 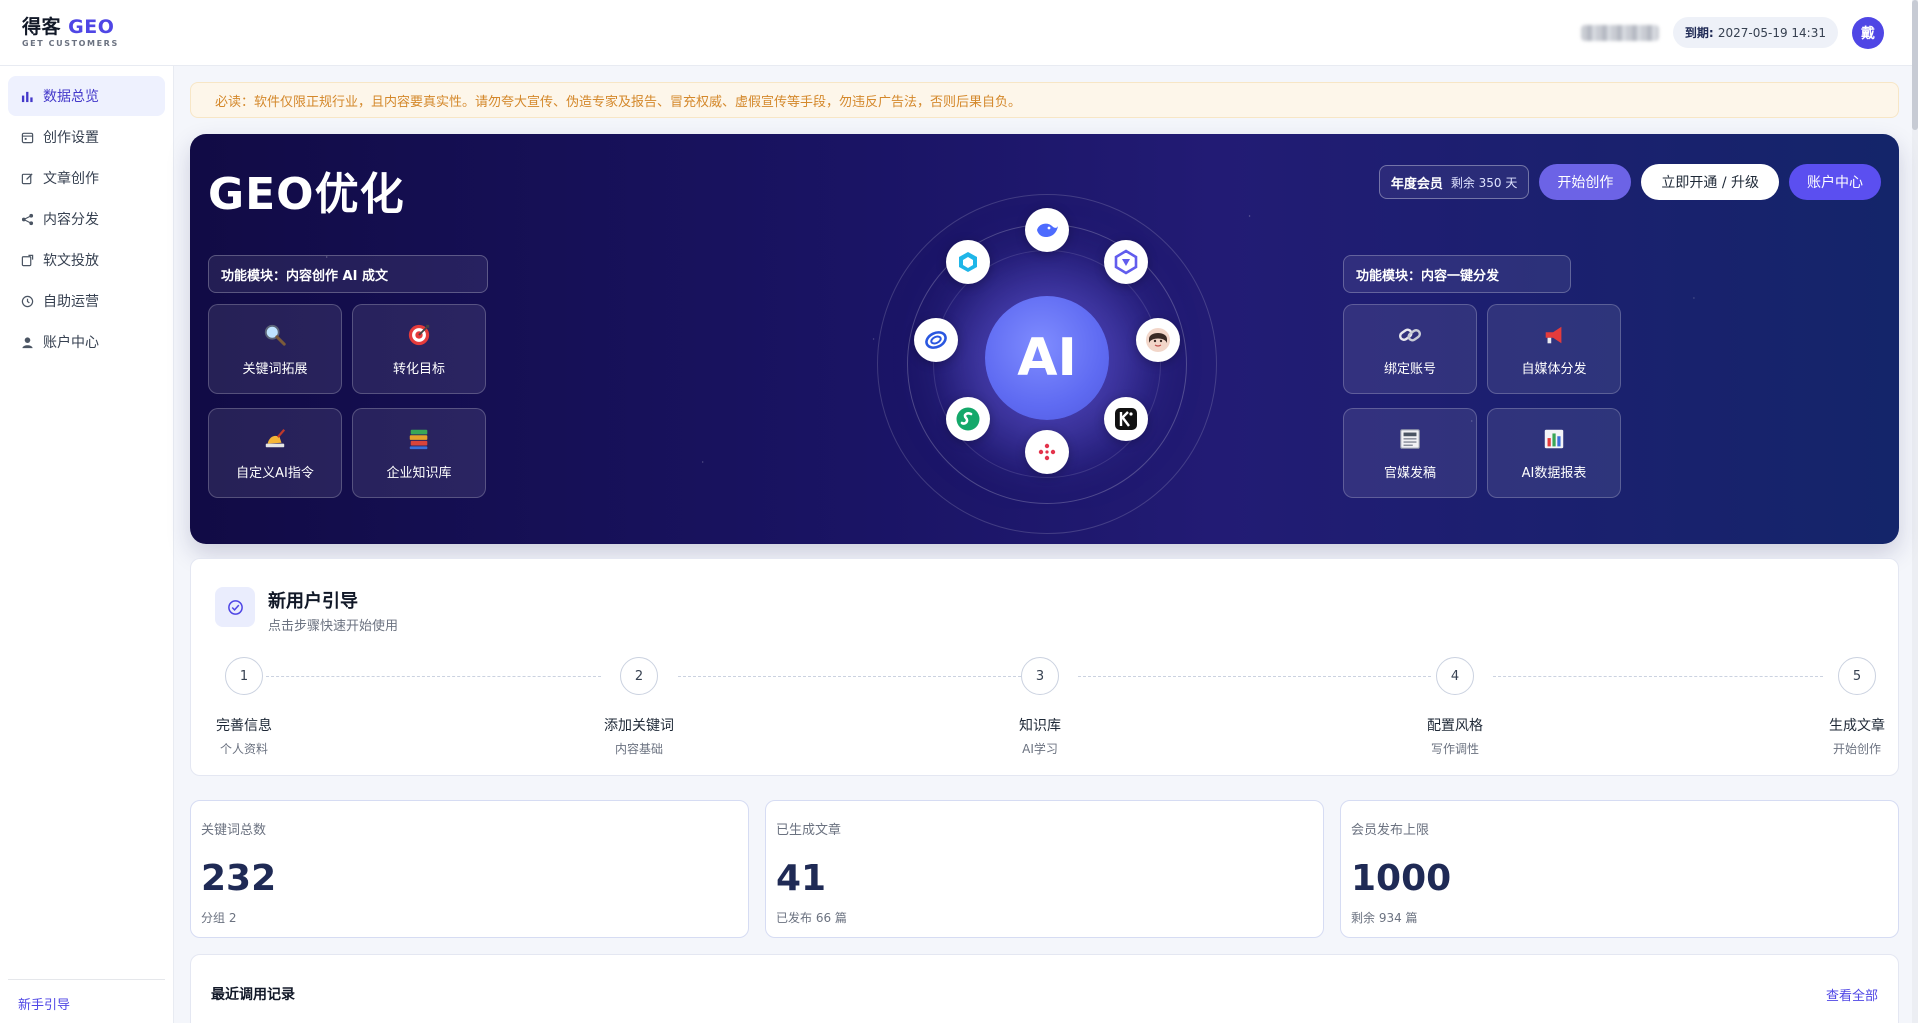 I want to click on stat-label: 会员发布上限, so click(x=1390, y=830).